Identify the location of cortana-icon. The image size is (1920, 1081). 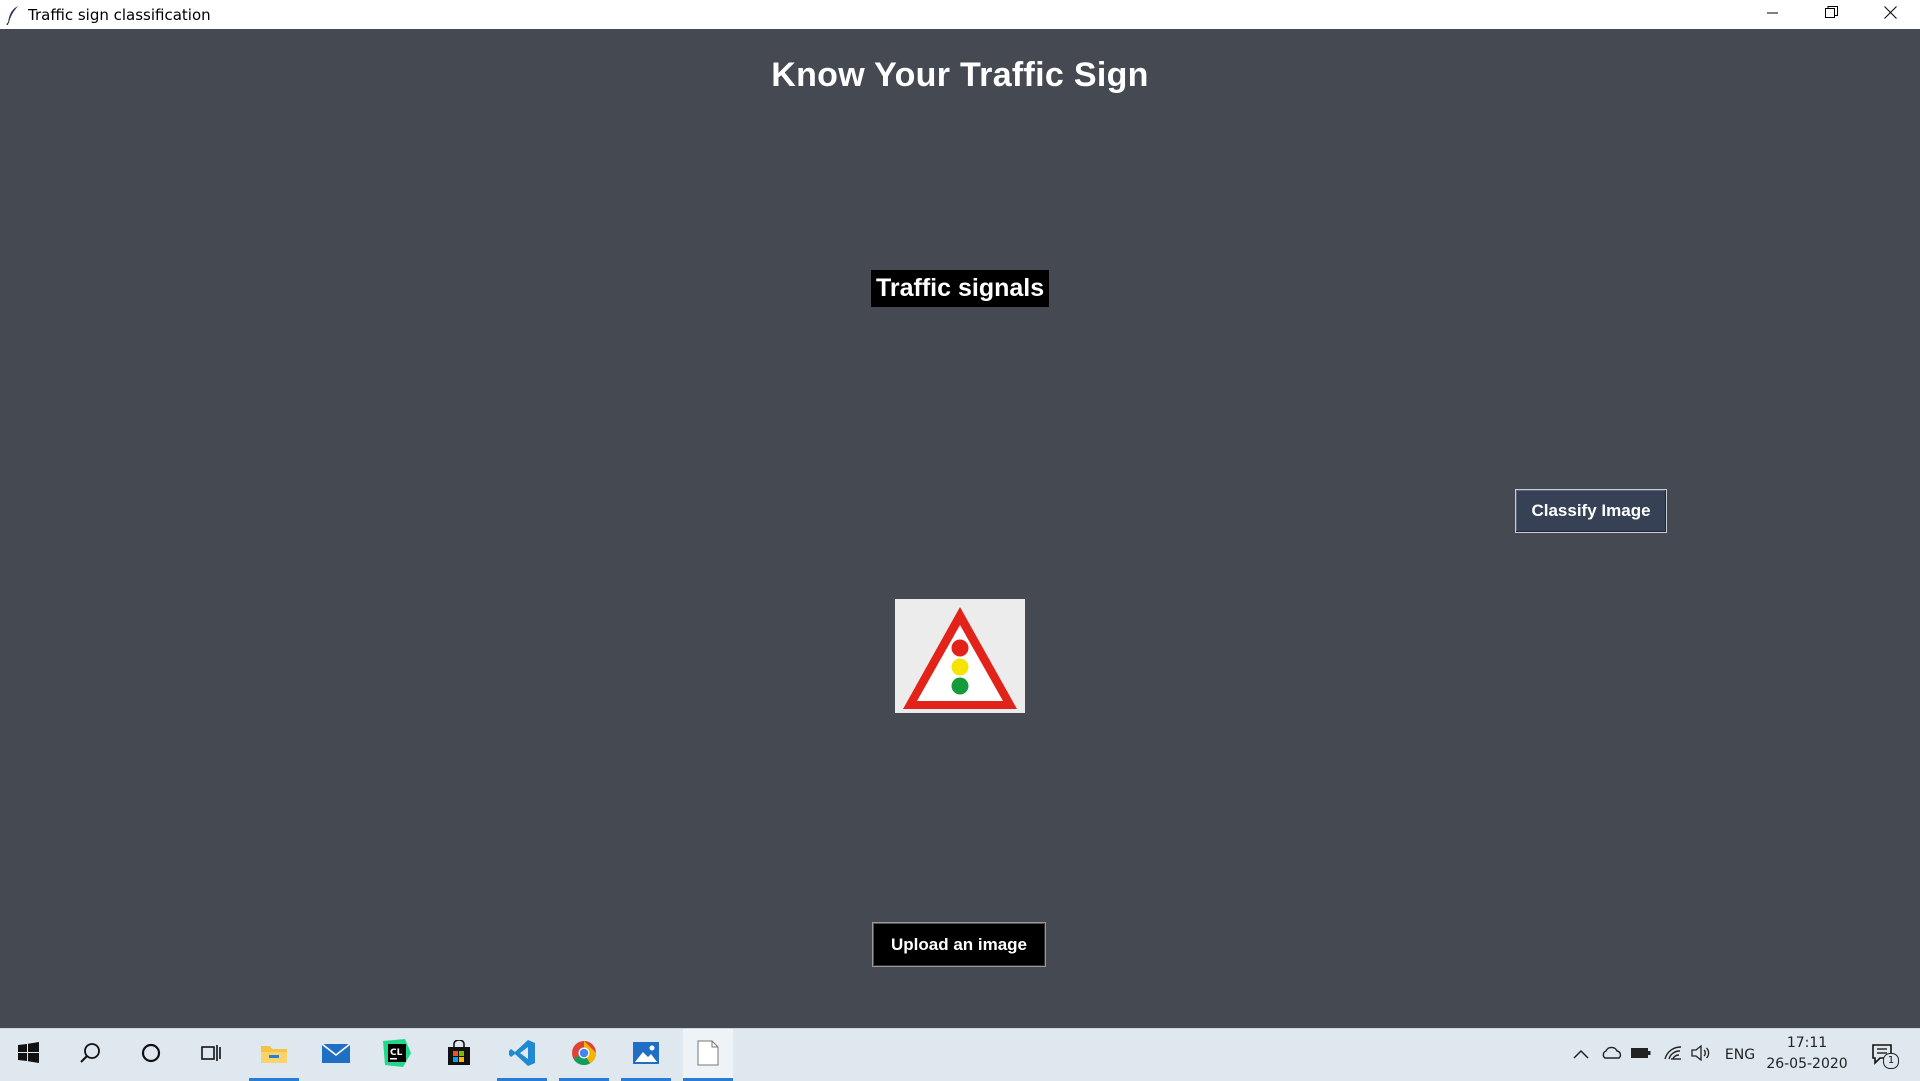
(151, 1055).